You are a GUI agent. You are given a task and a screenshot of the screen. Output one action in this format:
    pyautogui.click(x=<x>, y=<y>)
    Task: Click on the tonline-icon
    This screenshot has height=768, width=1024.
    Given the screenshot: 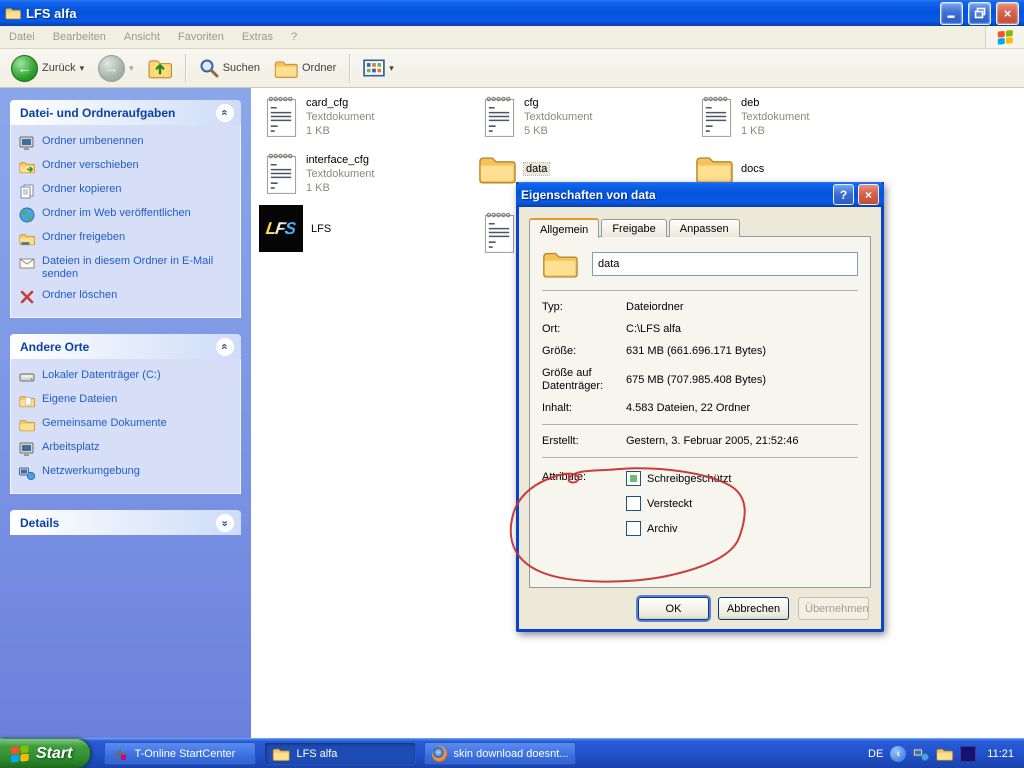 What is the action you would take?
    pyautogui.click(x=120, y=754)
    